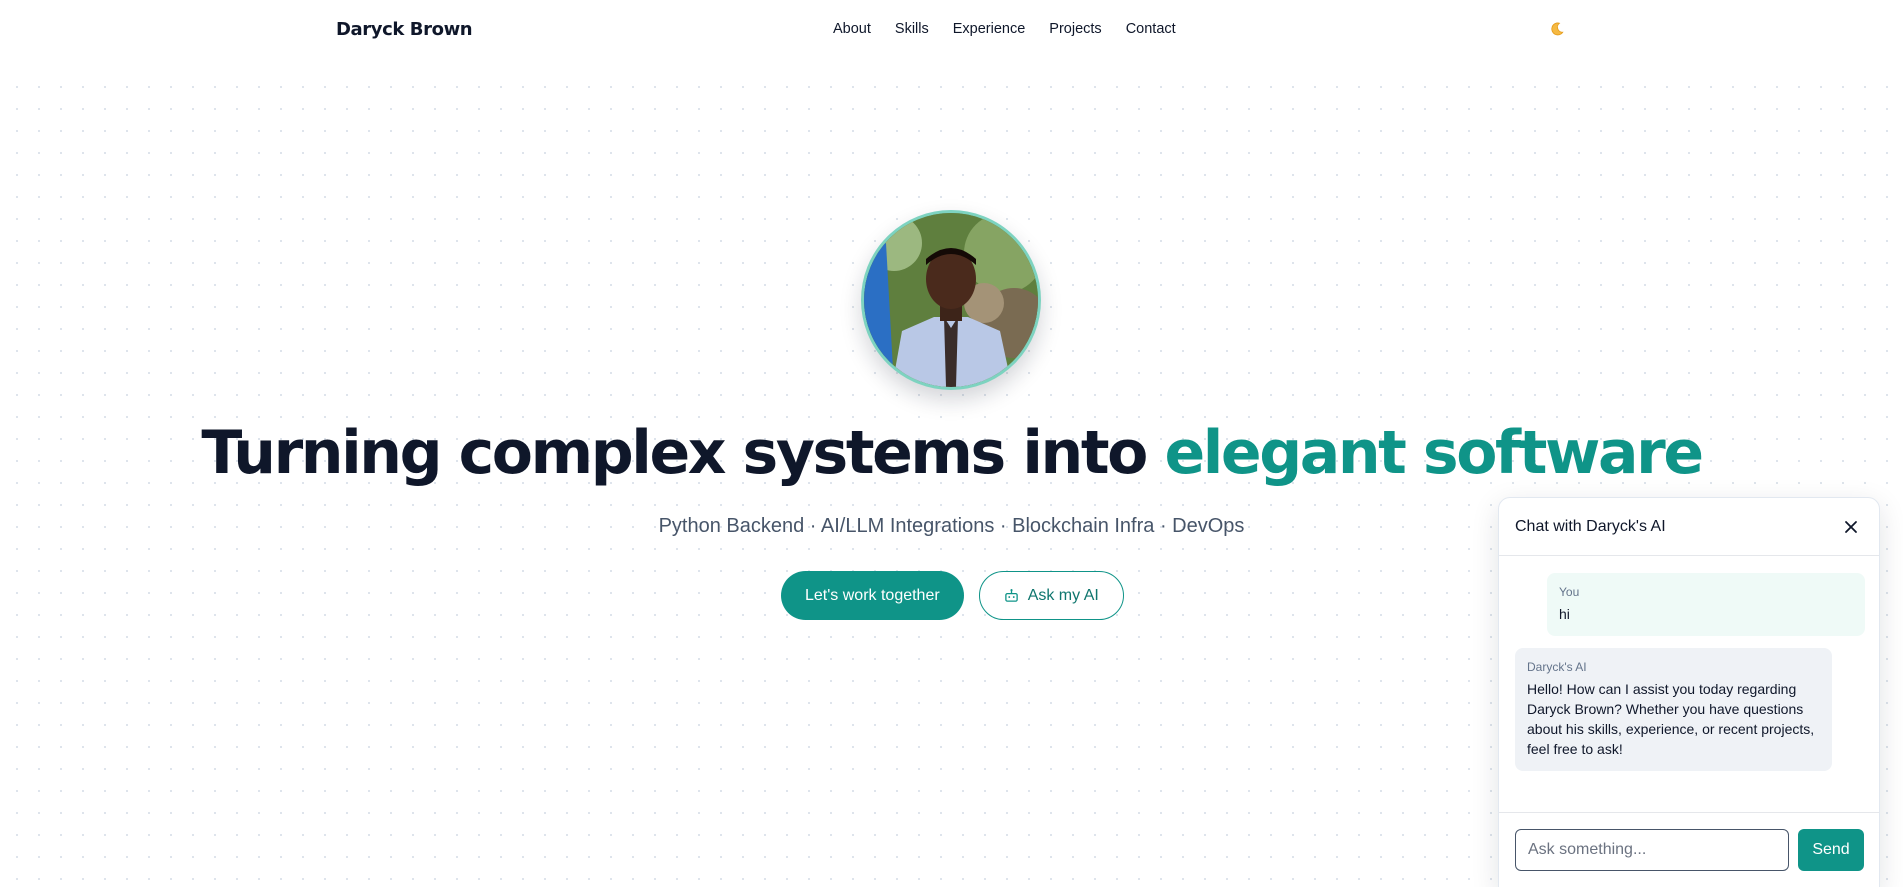 Image resolution: width=1903 pixels, height=887 pixels. I want to click on hero-cta-row: Let's work together Ask my AI, so click(952, 595).